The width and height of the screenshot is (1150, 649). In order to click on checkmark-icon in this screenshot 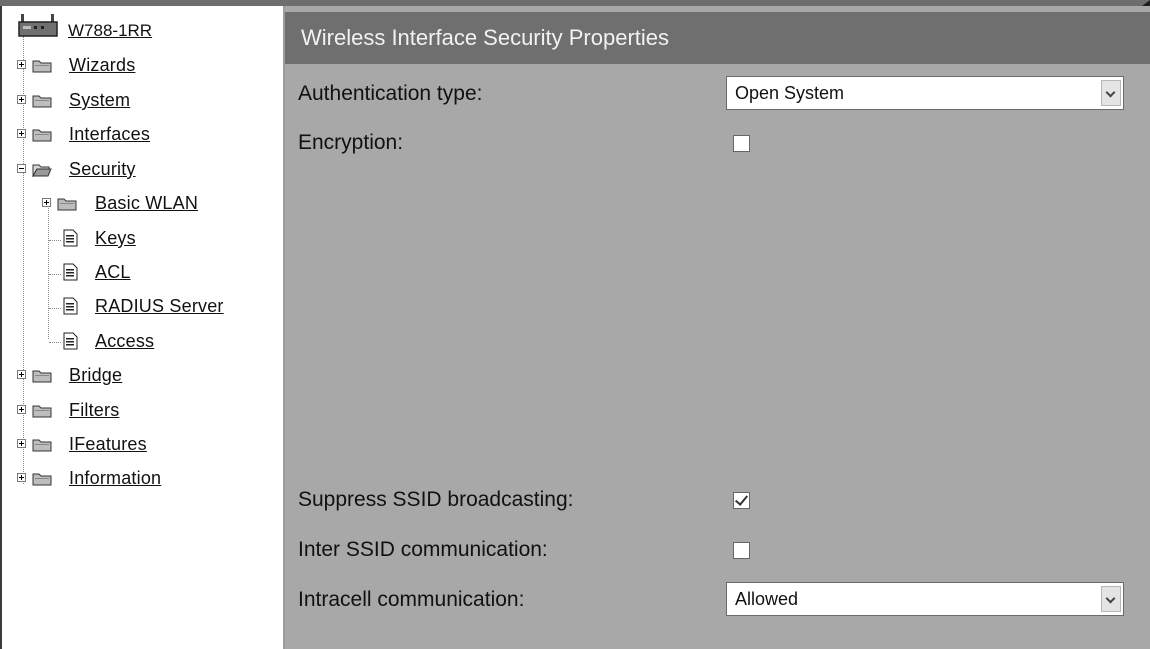, I will do `click(741, 499)`.